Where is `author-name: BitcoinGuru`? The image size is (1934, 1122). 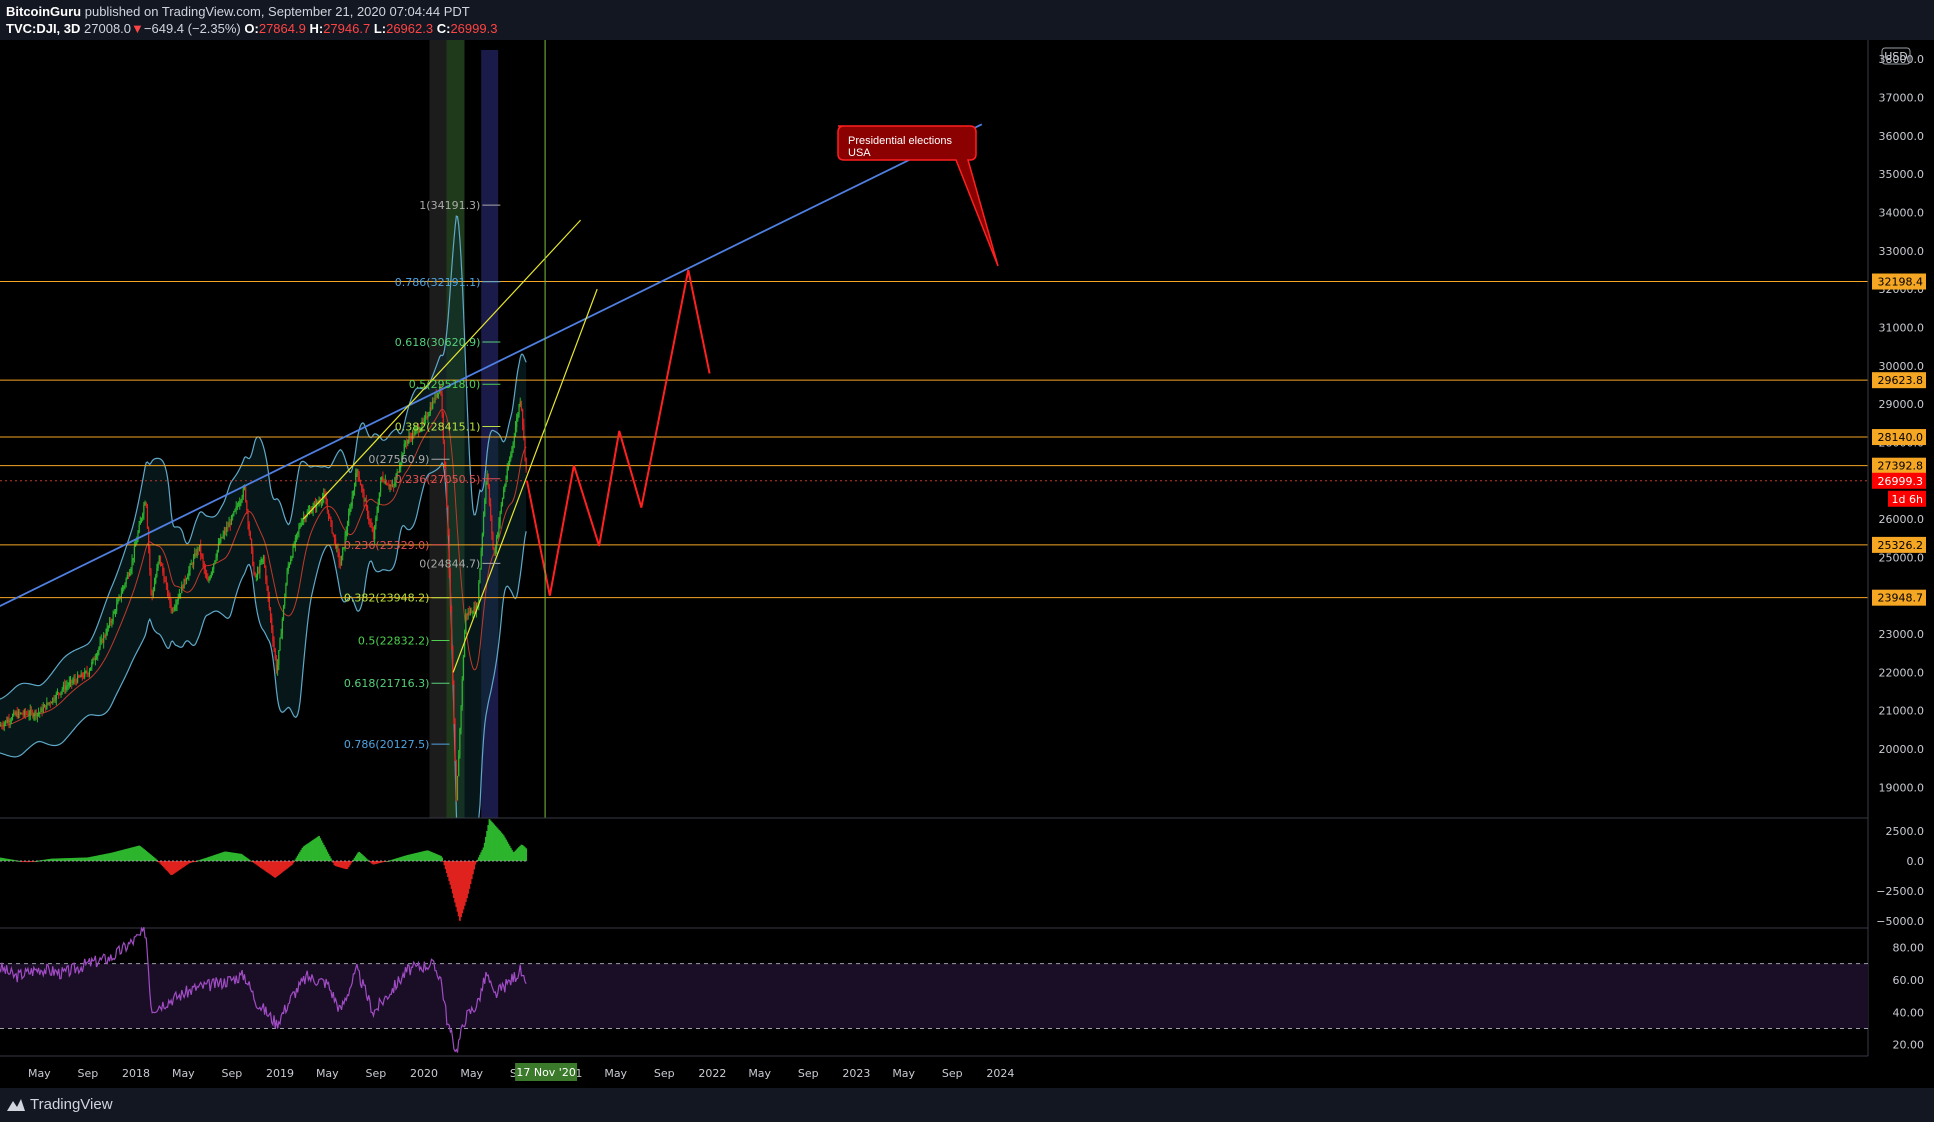 author-name: BitcoinGuru is located at coordinates (43, 11).